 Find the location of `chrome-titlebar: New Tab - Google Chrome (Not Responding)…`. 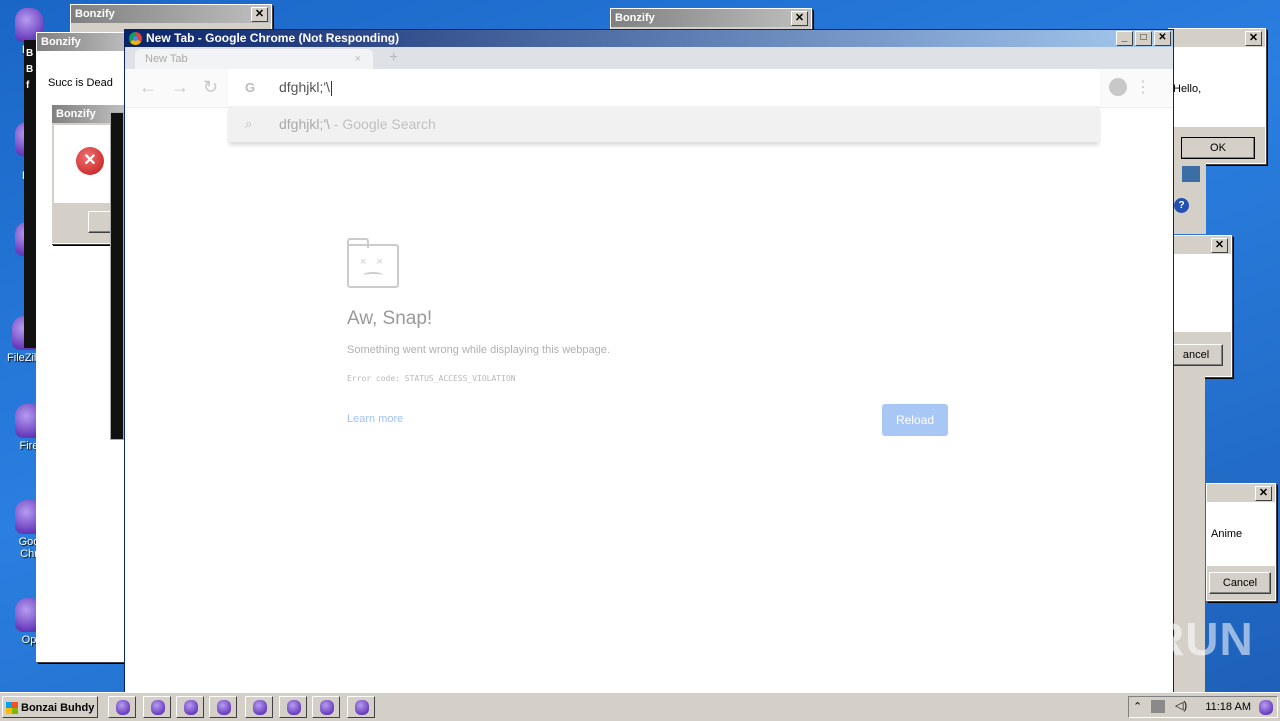

chrome-titlebar: New Tab - Google Chrome (Not Responding)… is located at coordinates (649, 38).